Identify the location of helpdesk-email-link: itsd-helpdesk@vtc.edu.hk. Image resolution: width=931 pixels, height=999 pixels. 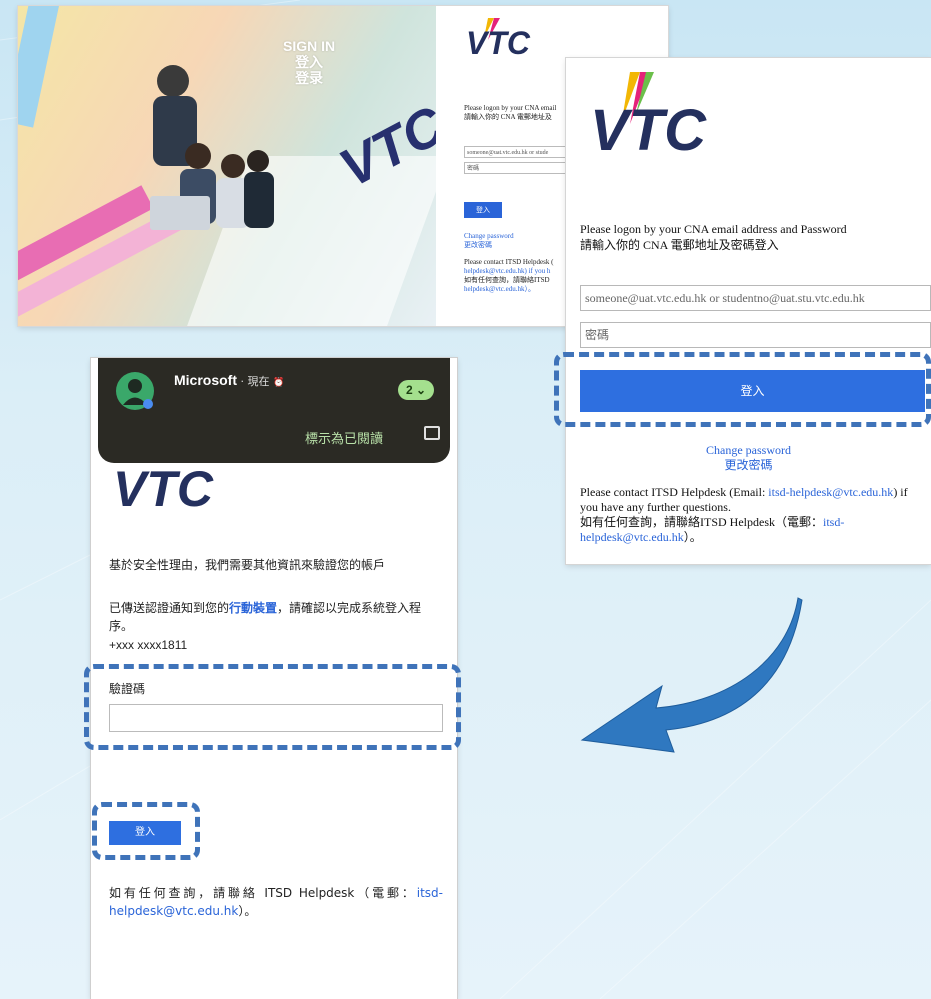
(830, 492).